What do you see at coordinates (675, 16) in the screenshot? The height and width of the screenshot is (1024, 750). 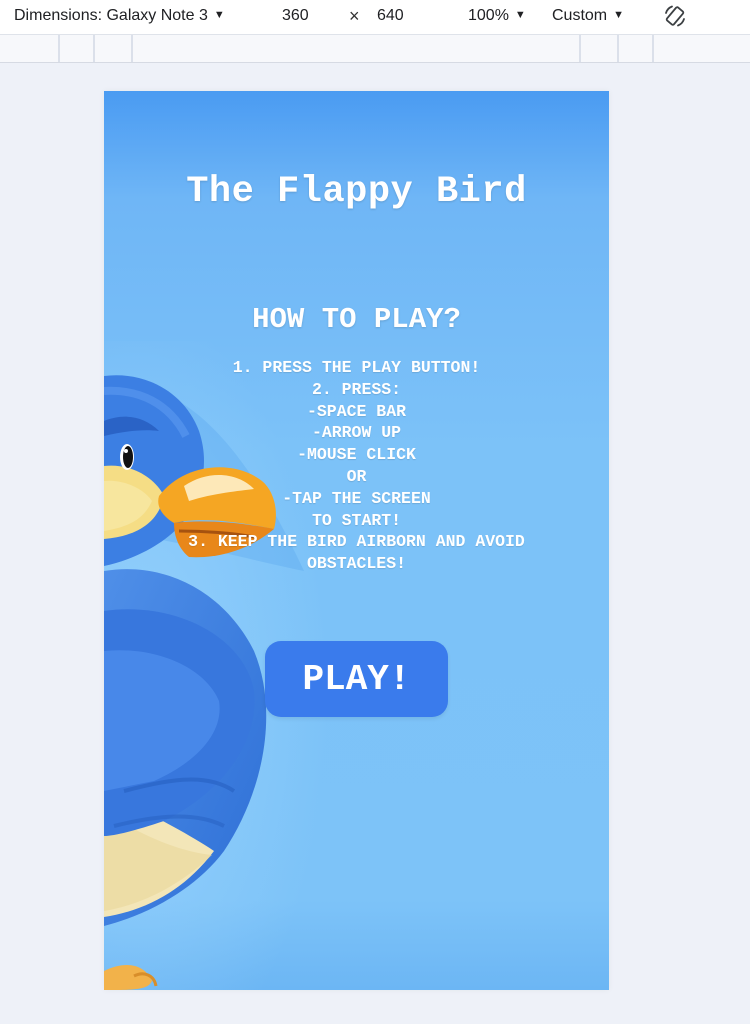 I see `rotate-icon` at bounding box center [675, 16].